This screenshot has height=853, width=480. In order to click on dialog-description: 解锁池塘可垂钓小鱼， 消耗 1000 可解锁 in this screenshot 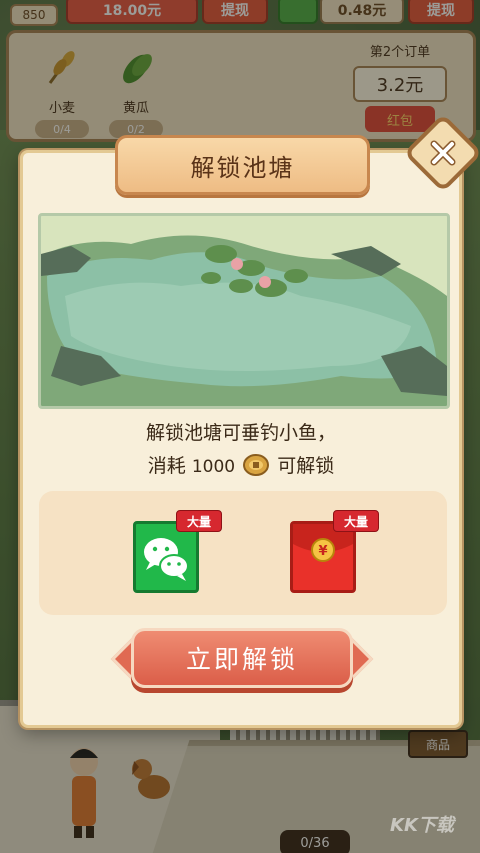, I will do `click(241, 450)`.